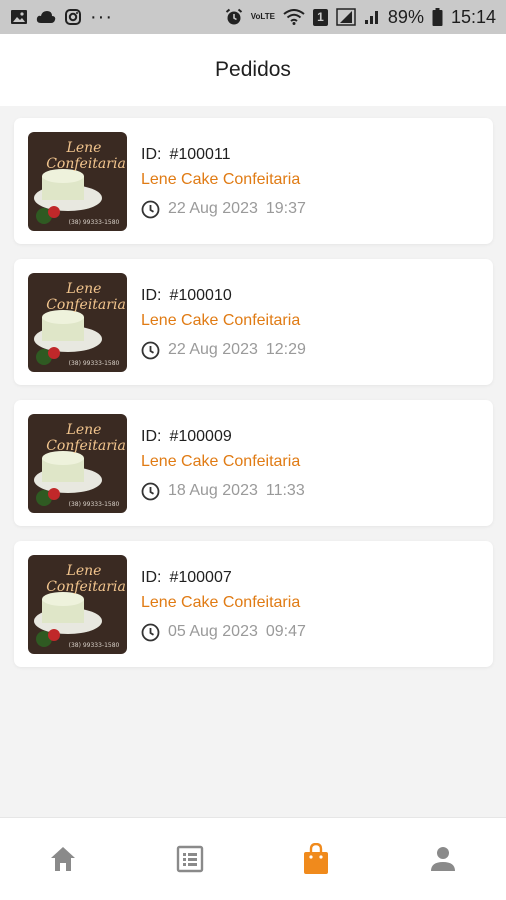  I want to click on order-datetime-row: 22 Aug 2023 19:37, so click(223, 209).